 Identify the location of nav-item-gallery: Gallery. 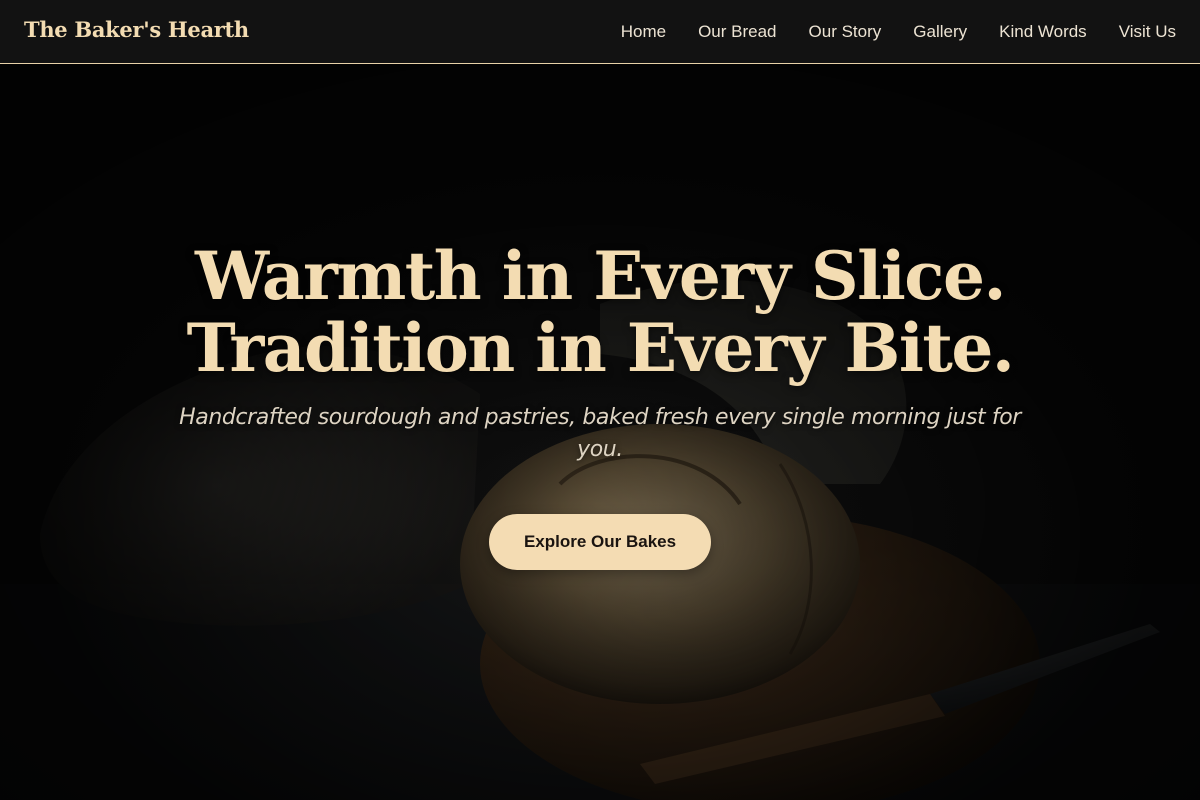
(940, 32).